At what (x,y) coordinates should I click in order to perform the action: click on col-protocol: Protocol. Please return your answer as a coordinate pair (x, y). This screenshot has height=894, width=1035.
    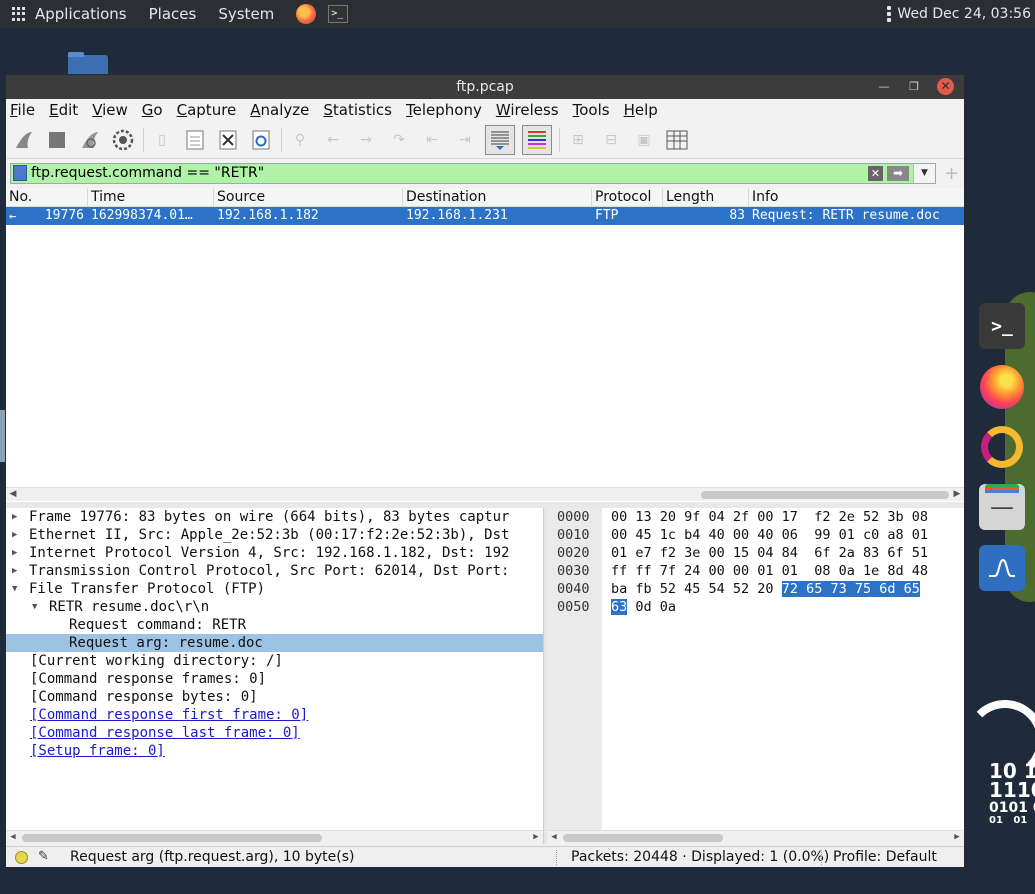
    Looking at the image, I should click on (627, 197).